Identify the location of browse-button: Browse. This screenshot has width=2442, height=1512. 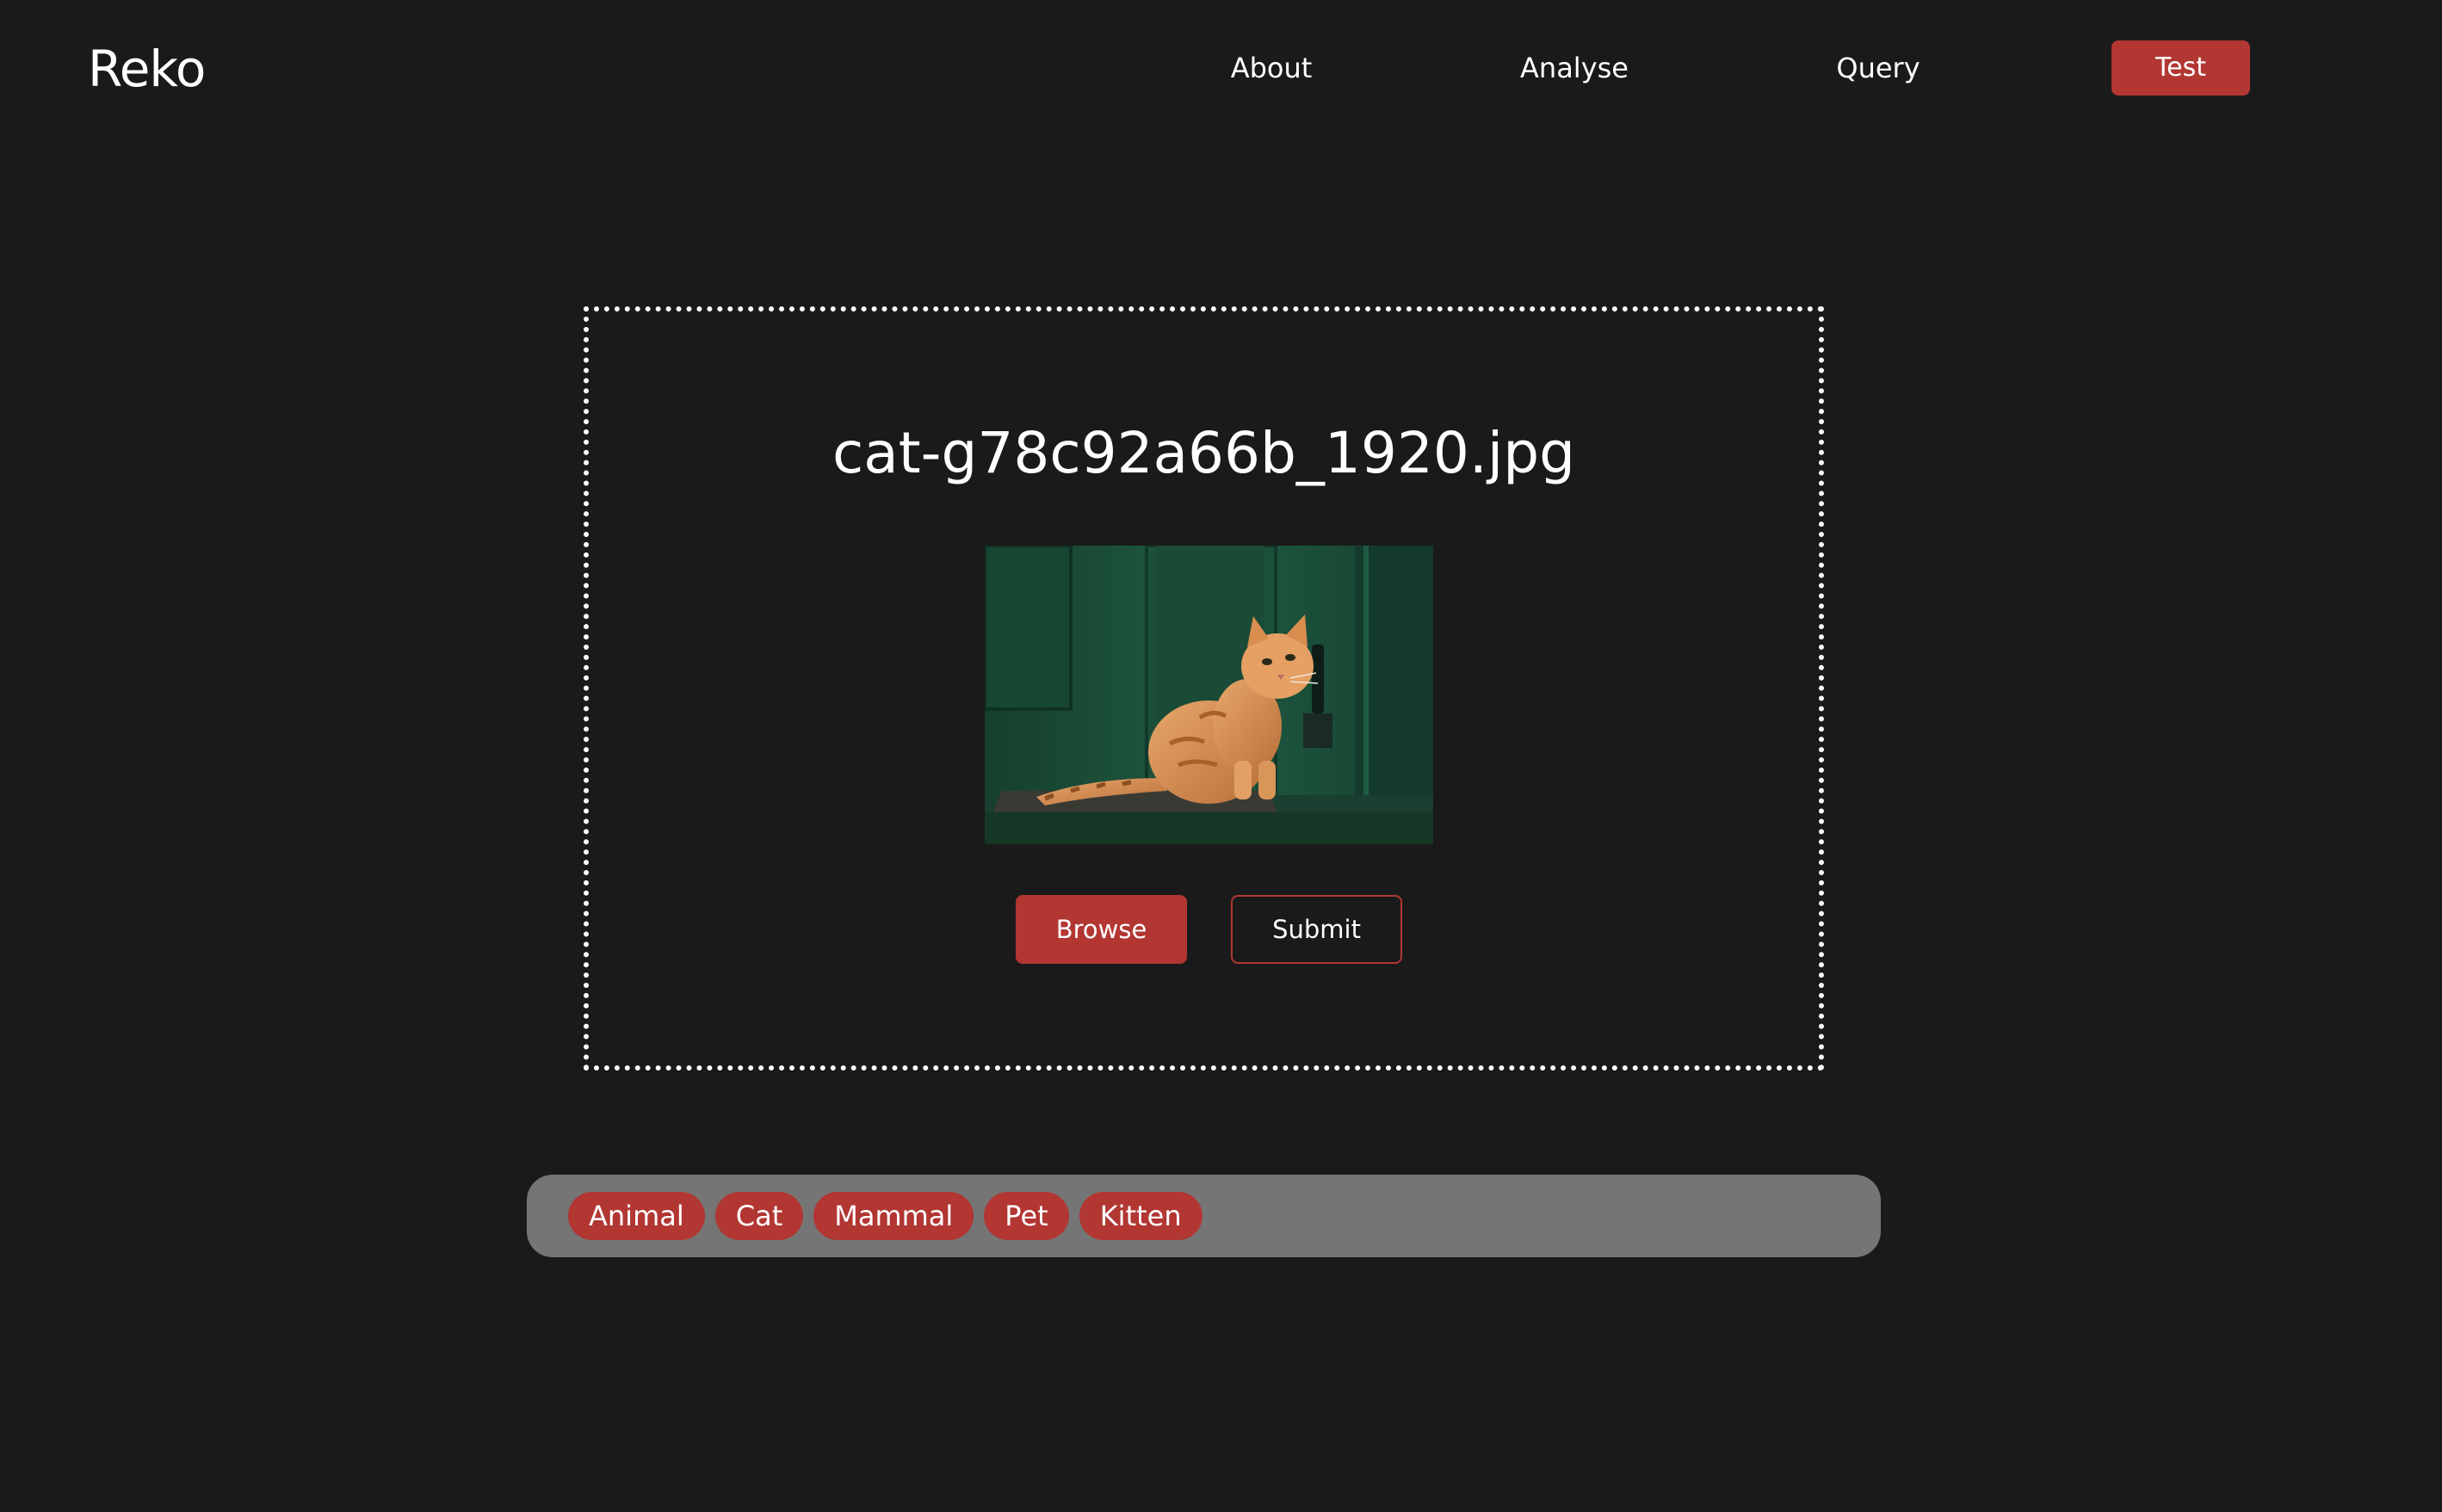
(1101, 929).